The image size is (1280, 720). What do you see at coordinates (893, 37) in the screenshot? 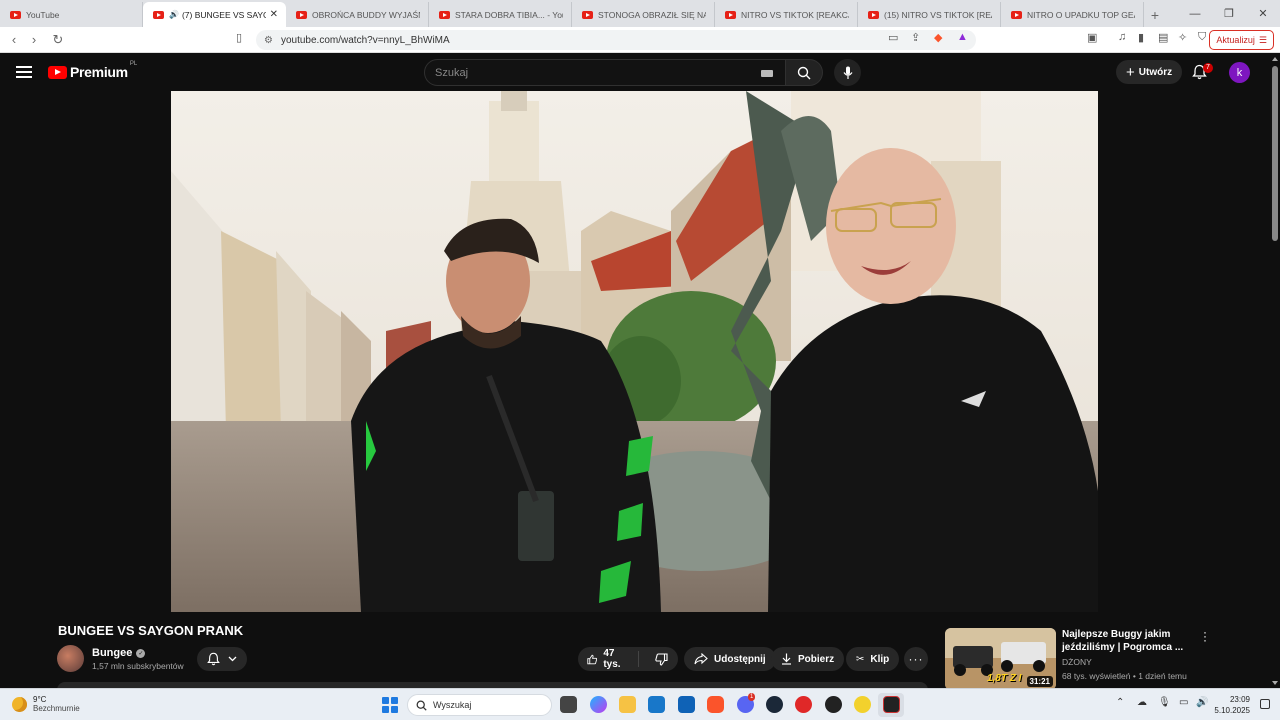
I see `cast-icon: ▭` at bounding box center [893, 37].